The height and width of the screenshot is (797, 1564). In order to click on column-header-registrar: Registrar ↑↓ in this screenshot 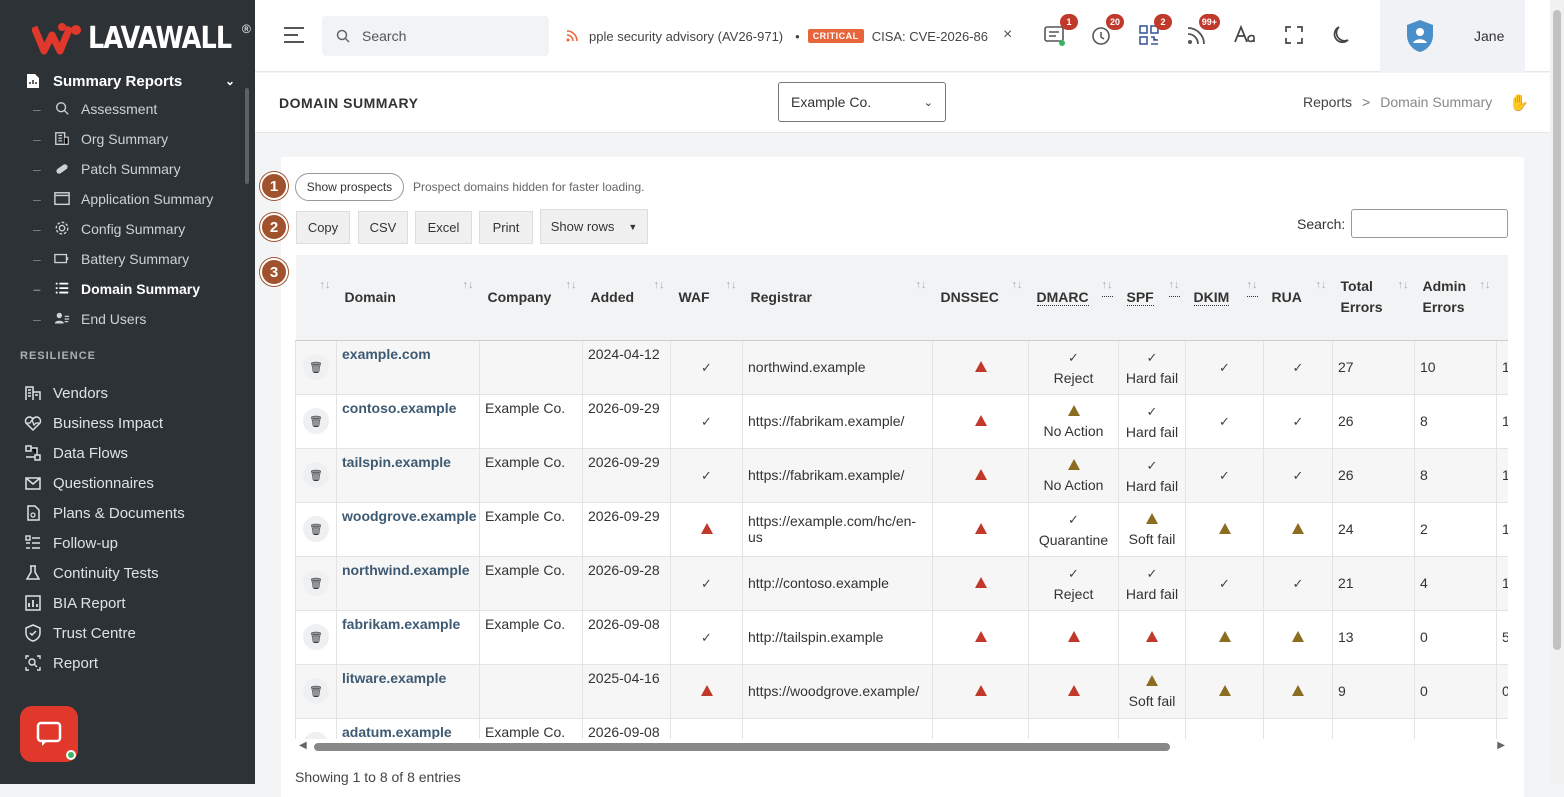, I will do `click(837, 298)`.